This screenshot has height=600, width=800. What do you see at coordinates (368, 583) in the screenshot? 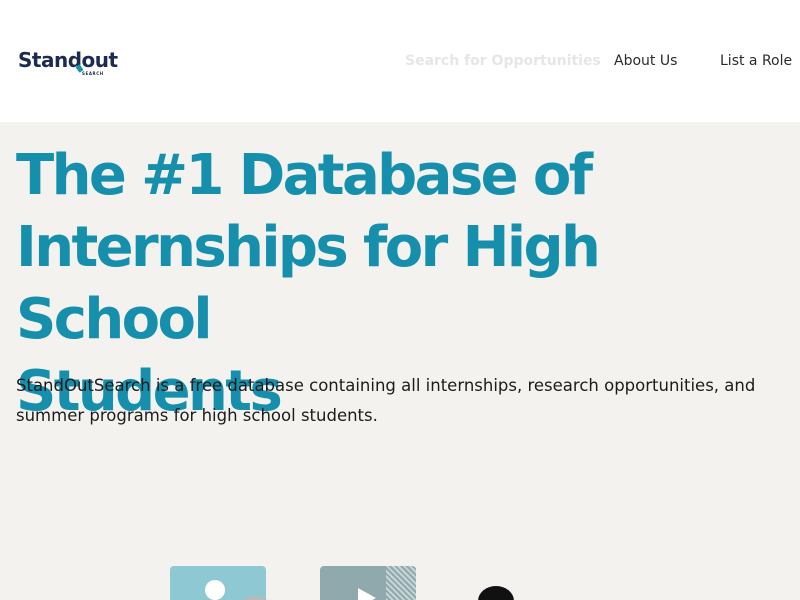
I see `play-icon` at bounding box center [368, 583].